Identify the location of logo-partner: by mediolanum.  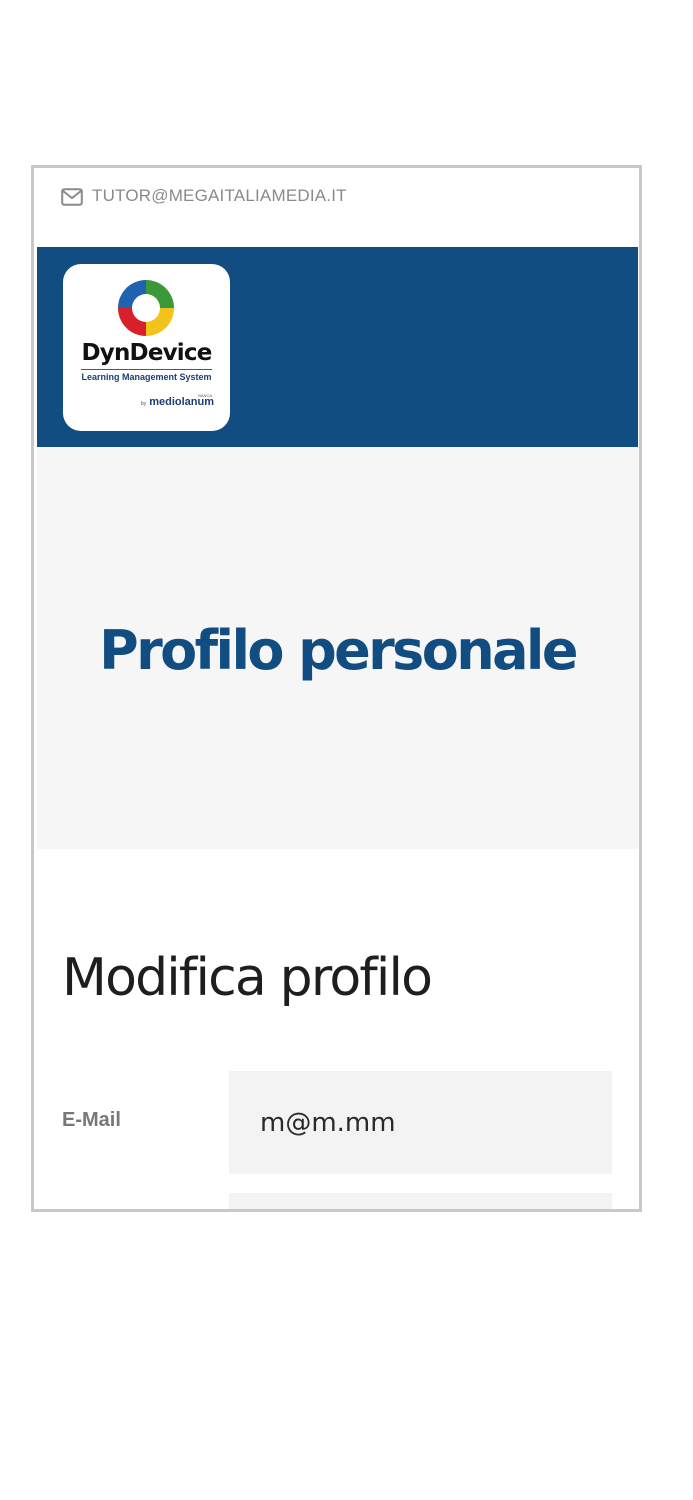
(177, 402).